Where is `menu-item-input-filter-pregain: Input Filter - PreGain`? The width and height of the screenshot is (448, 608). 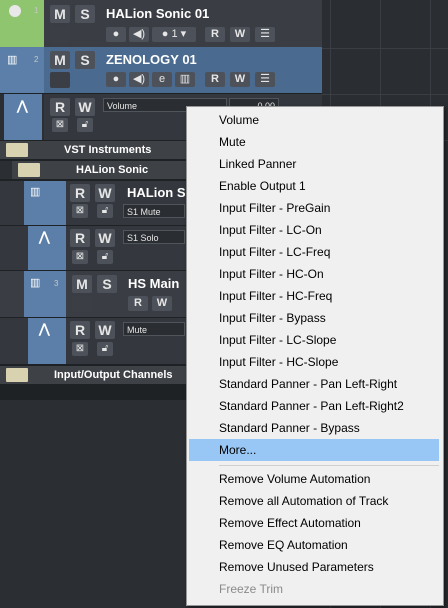
menu-item-input-filter-pregain: Input Filter - PreGain is located at coordinates (314, 208).